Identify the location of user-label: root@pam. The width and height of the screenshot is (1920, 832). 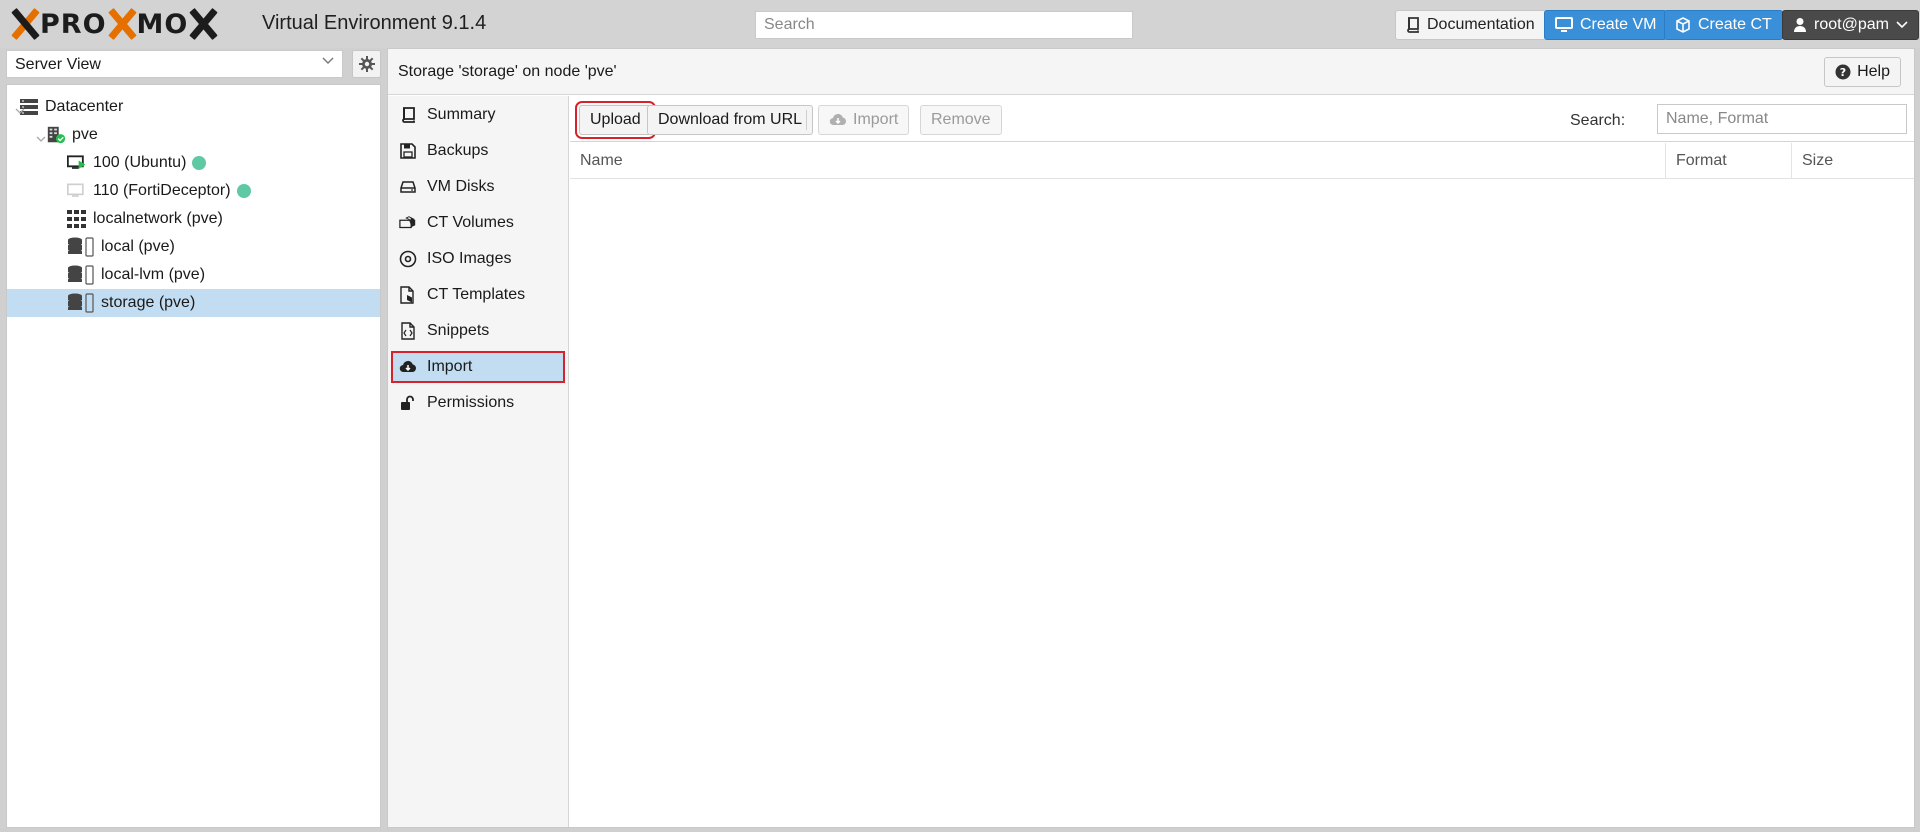
(1851, 24).